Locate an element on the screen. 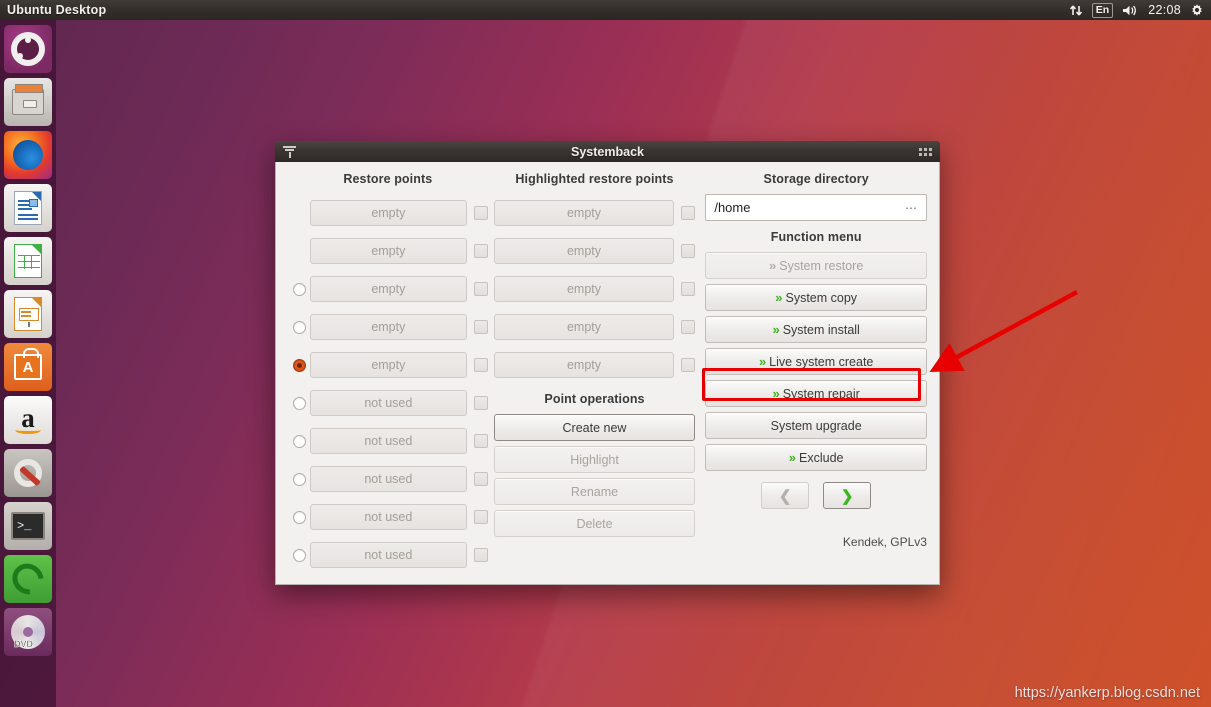  delete-button: Delete is located at coordinates (594, 523).